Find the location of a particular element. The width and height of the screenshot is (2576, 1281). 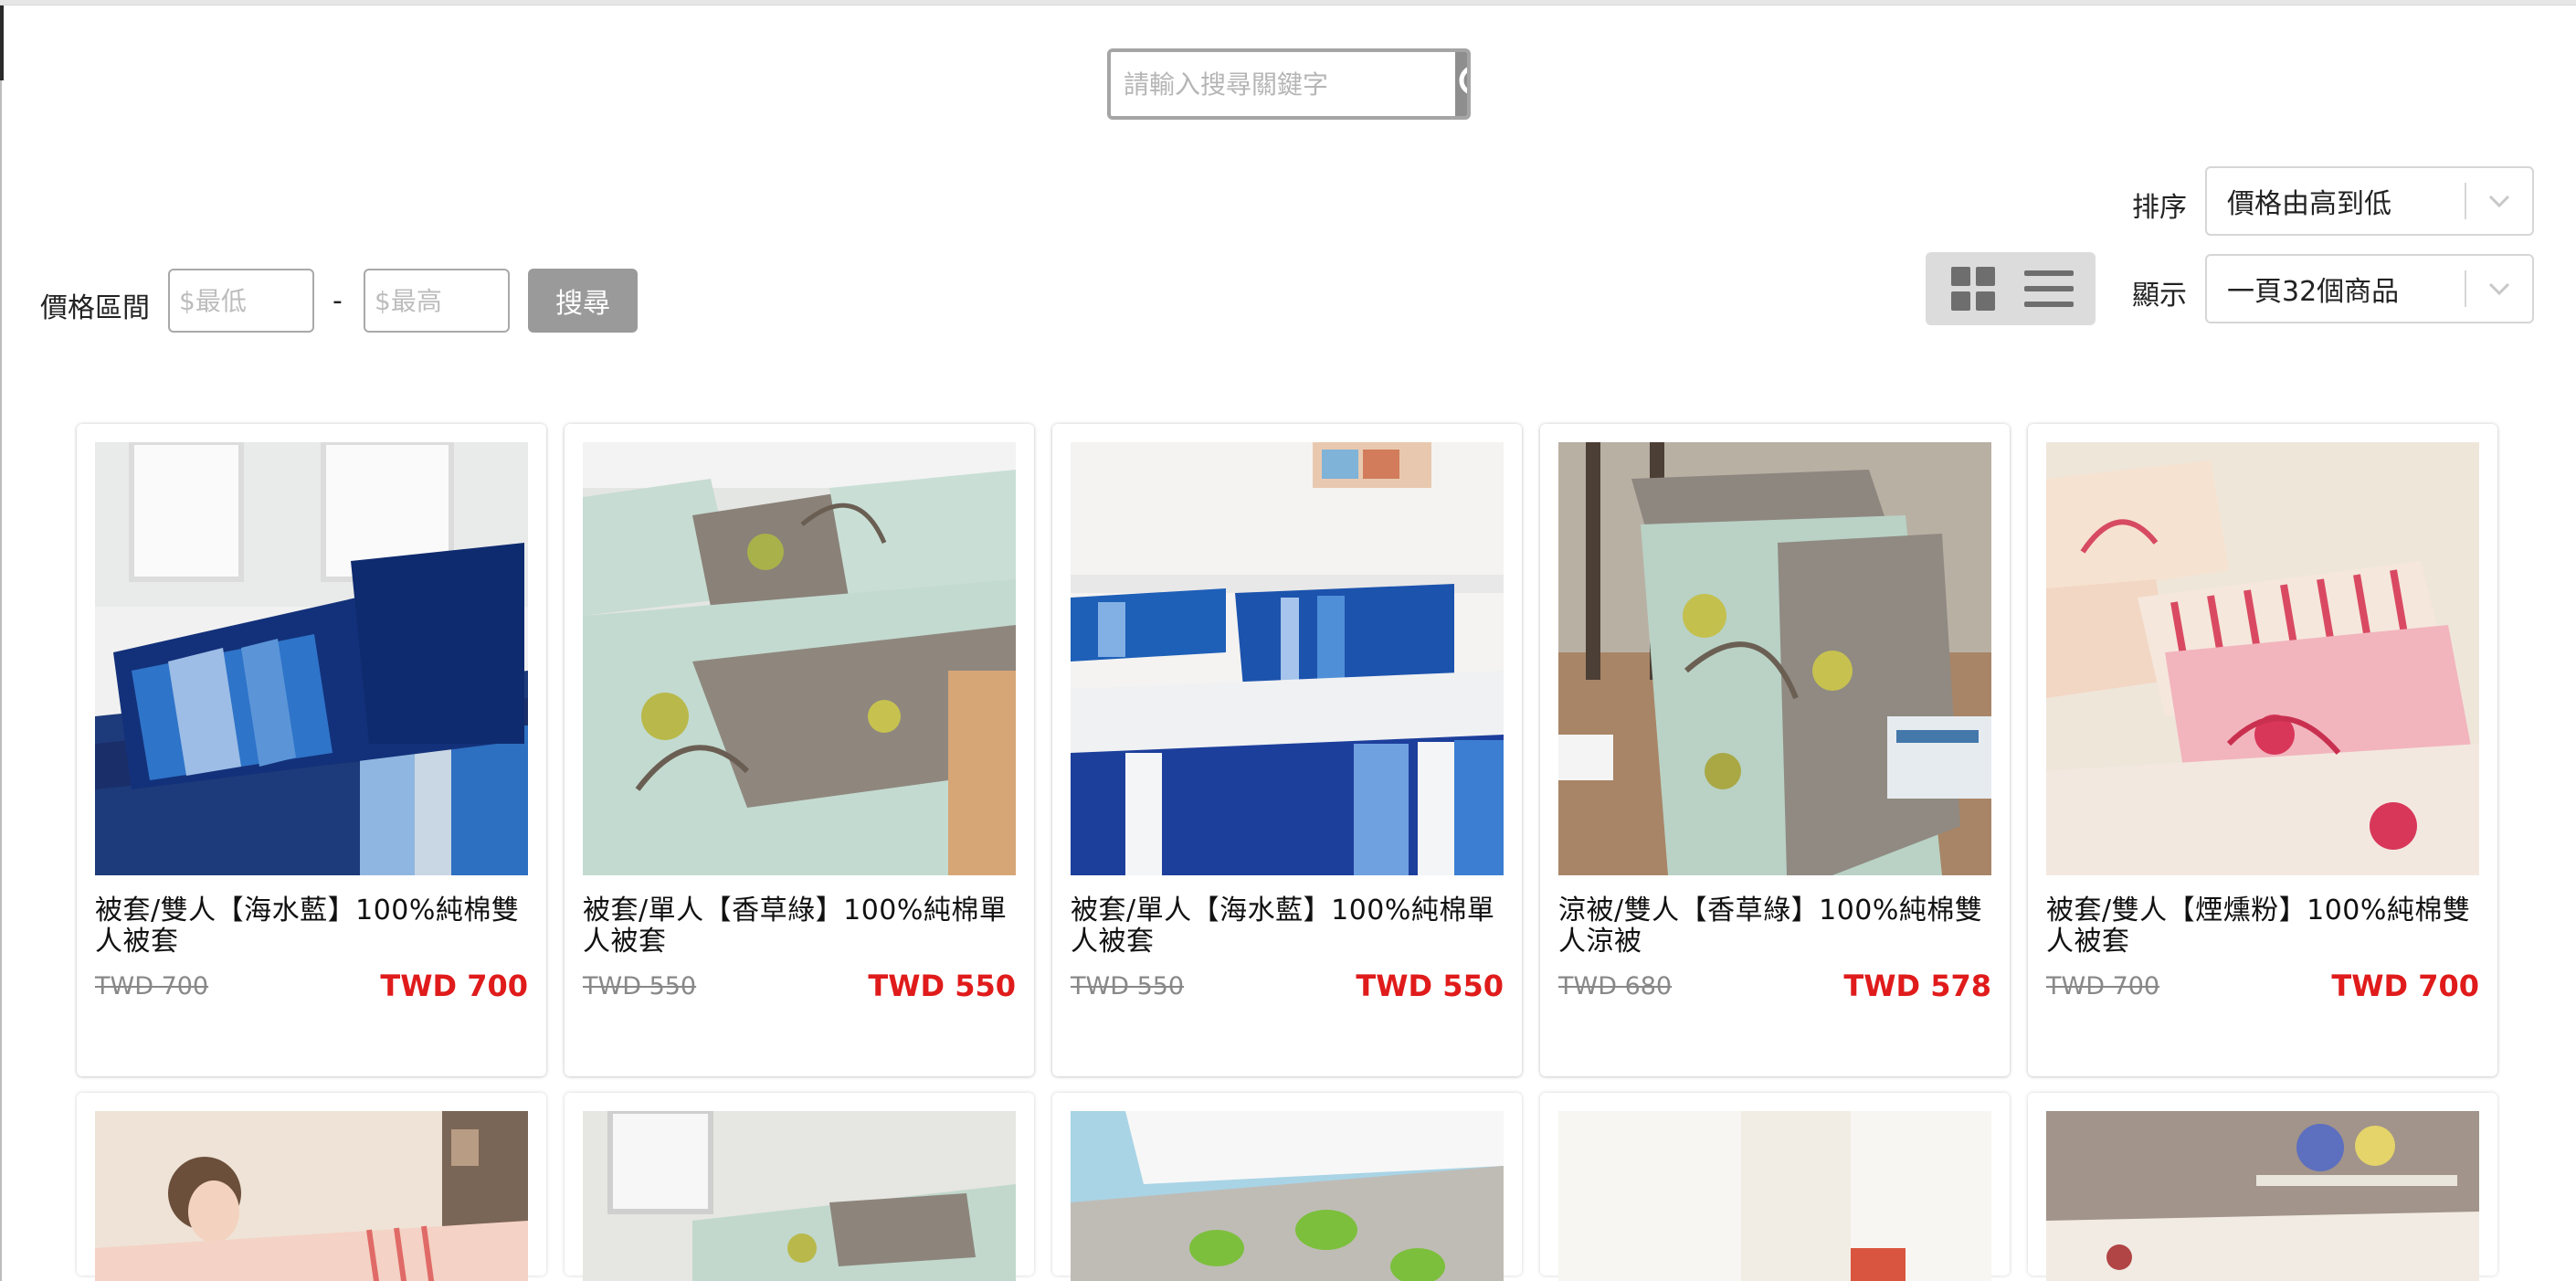

product-name: 被套/單人【香草綠】100%純棉單人被套 is located at coordinates (799, 927).